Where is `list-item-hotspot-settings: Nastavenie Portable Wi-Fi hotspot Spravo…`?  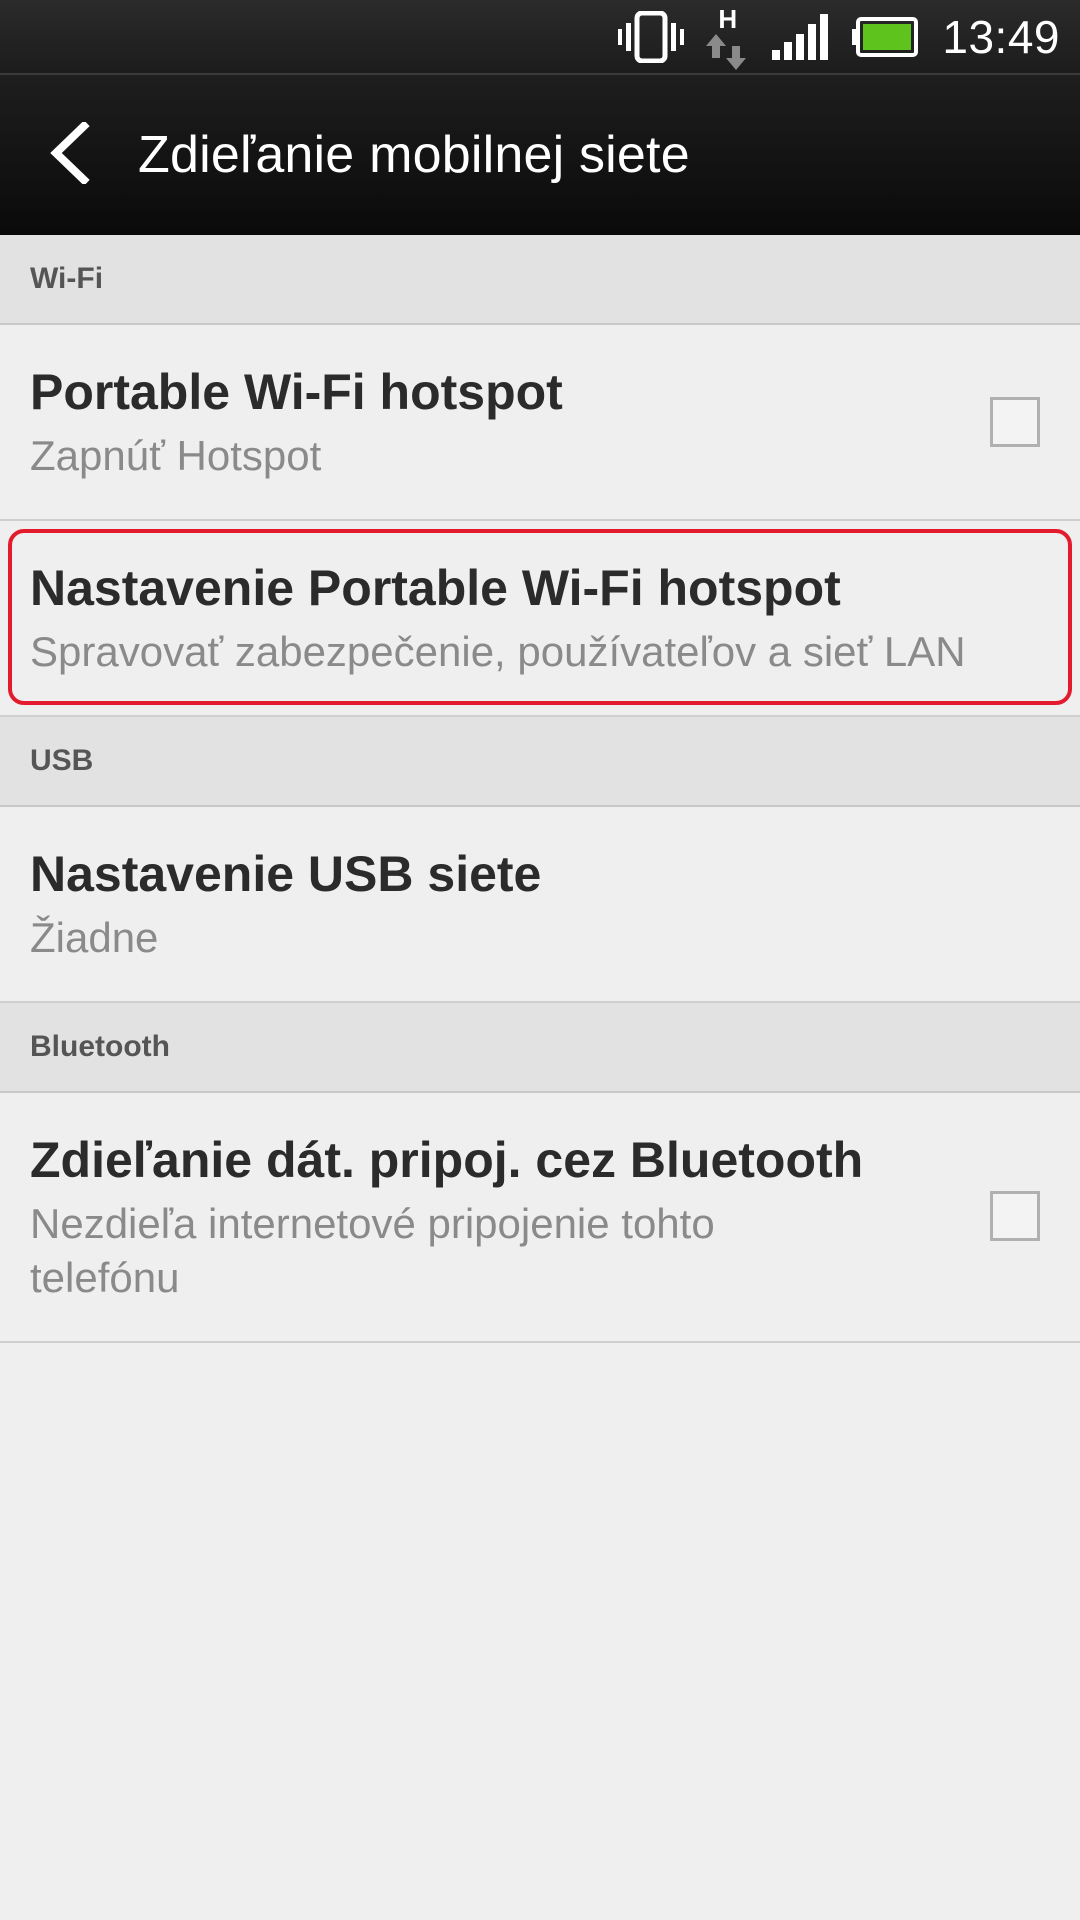
list-item-hotspot-settings: Nastavenie Portable Wi-Fi hotspot Spravo… is located at coordinates (540, 619).